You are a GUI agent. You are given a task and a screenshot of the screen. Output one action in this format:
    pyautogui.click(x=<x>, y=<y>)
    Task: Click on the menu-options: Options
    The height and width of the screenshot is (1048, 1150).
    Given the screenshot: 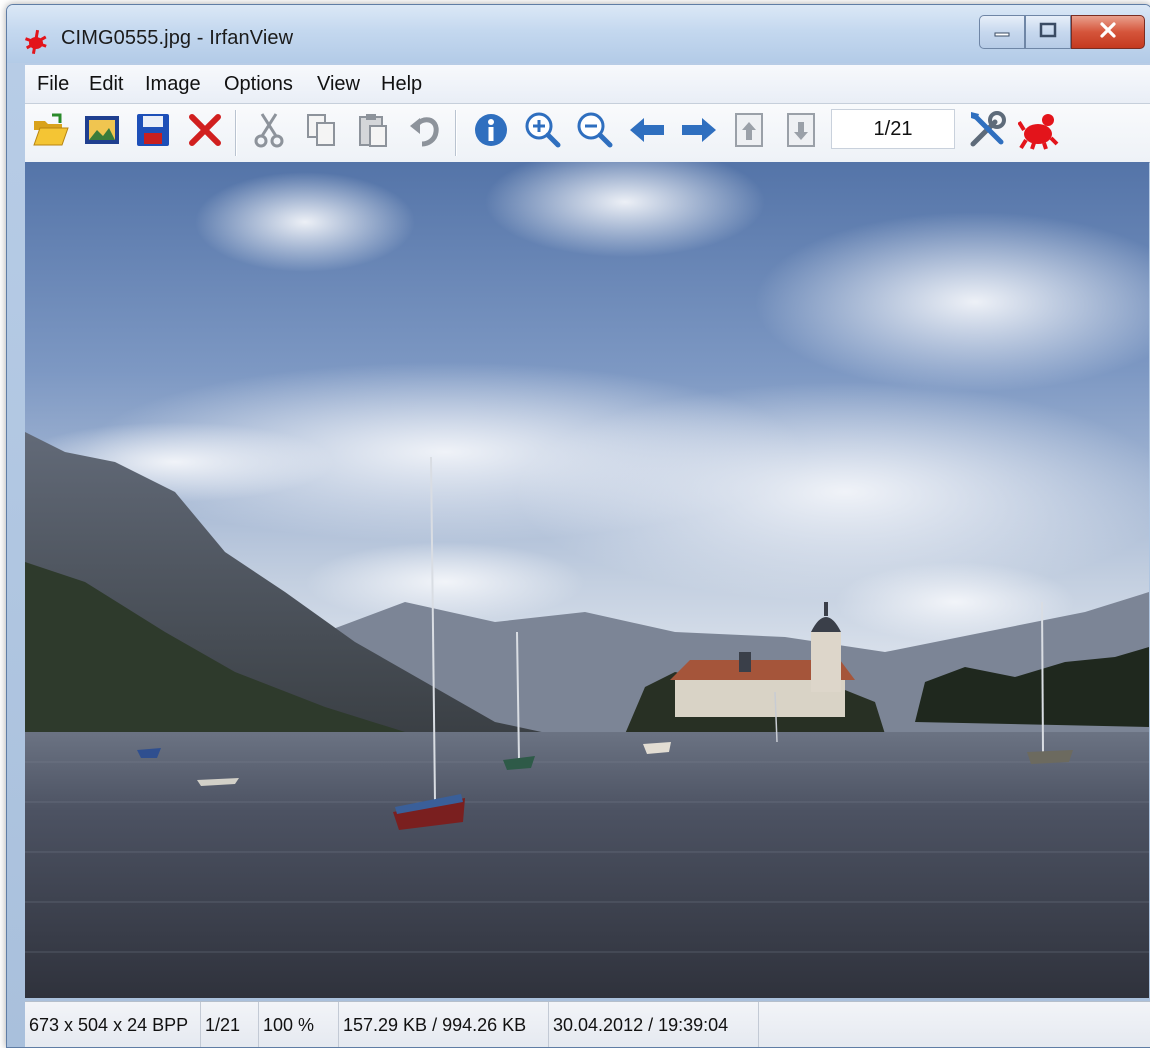 What is the action you would take?
    pyautogui.click(x=258, y=84)
    